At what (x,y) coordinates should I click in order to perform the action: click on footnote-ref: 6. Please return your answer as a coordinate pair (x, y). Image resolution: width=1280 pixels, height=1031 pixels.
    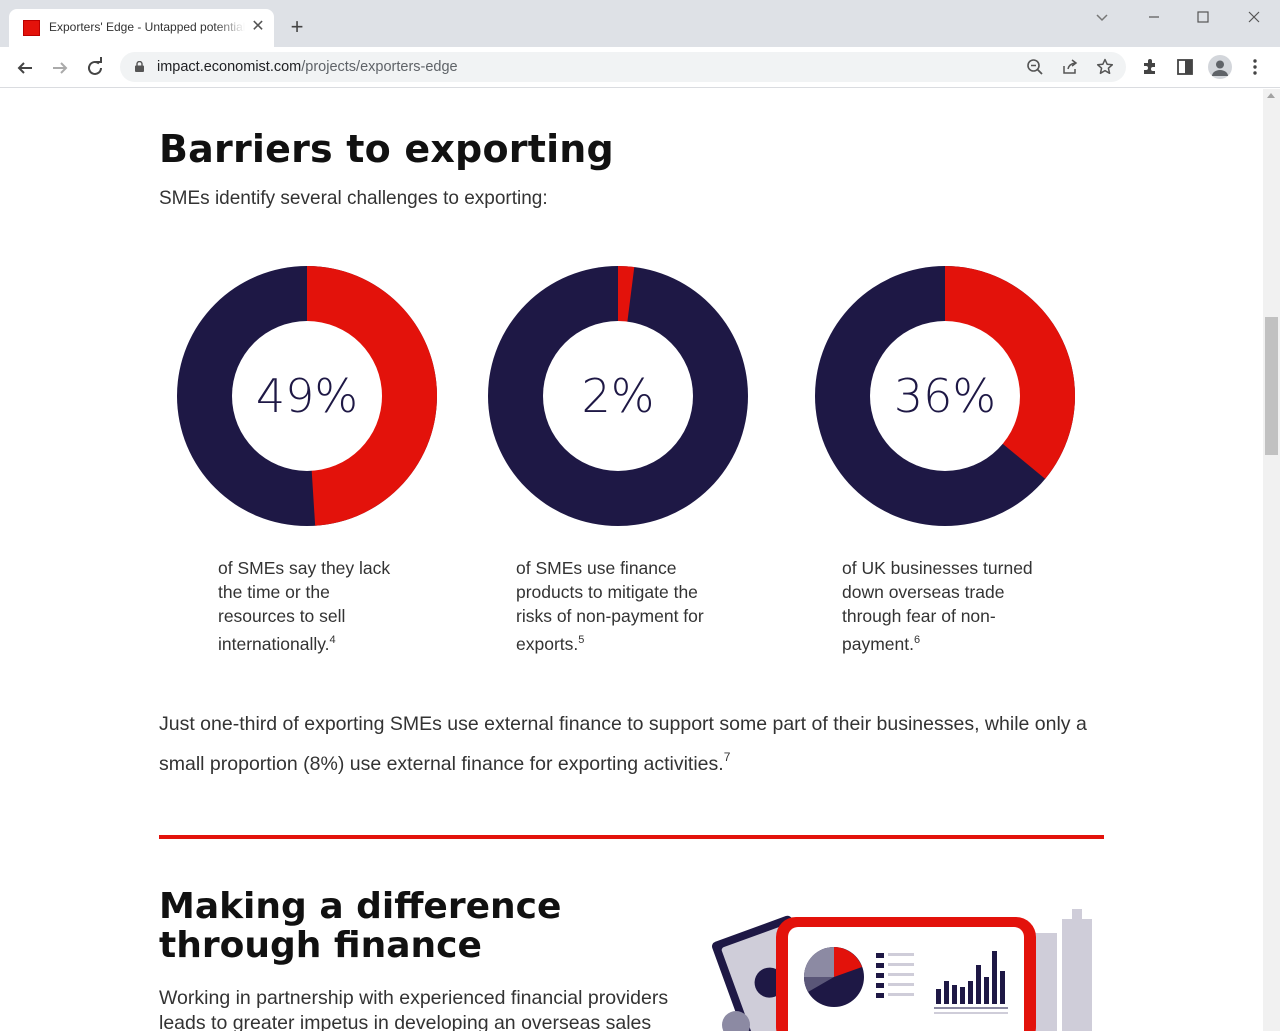
    Looking at the image, I should click on (917, 640).